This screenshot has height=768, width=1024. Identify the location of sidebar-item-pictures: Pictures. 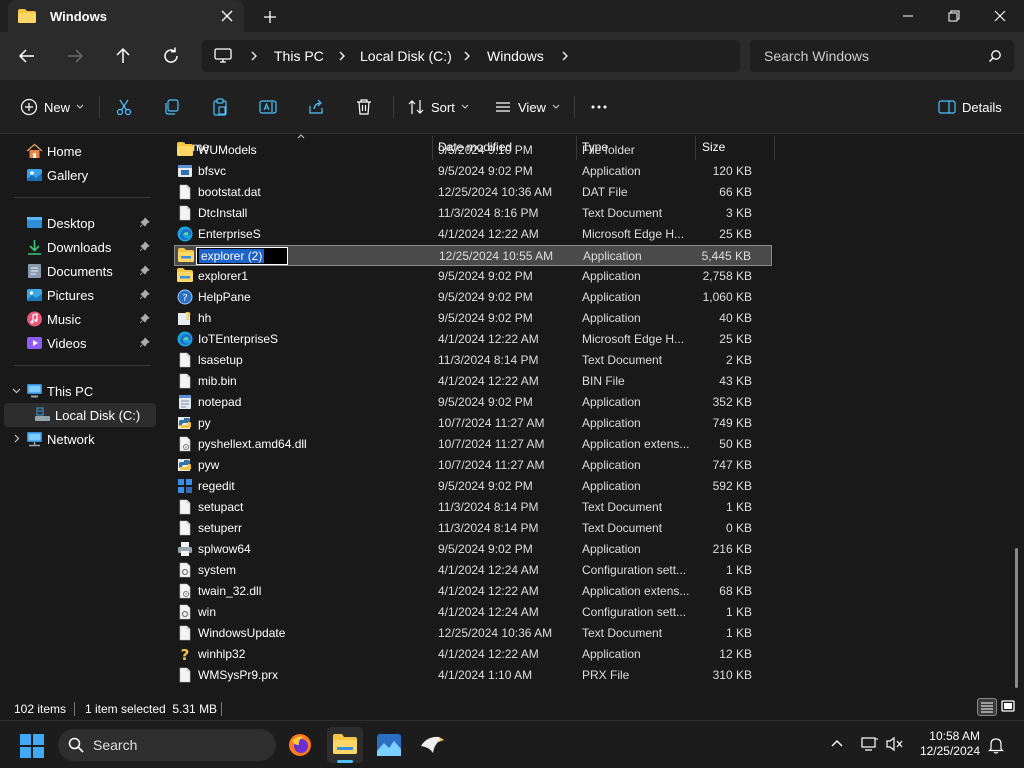
(80, 295).